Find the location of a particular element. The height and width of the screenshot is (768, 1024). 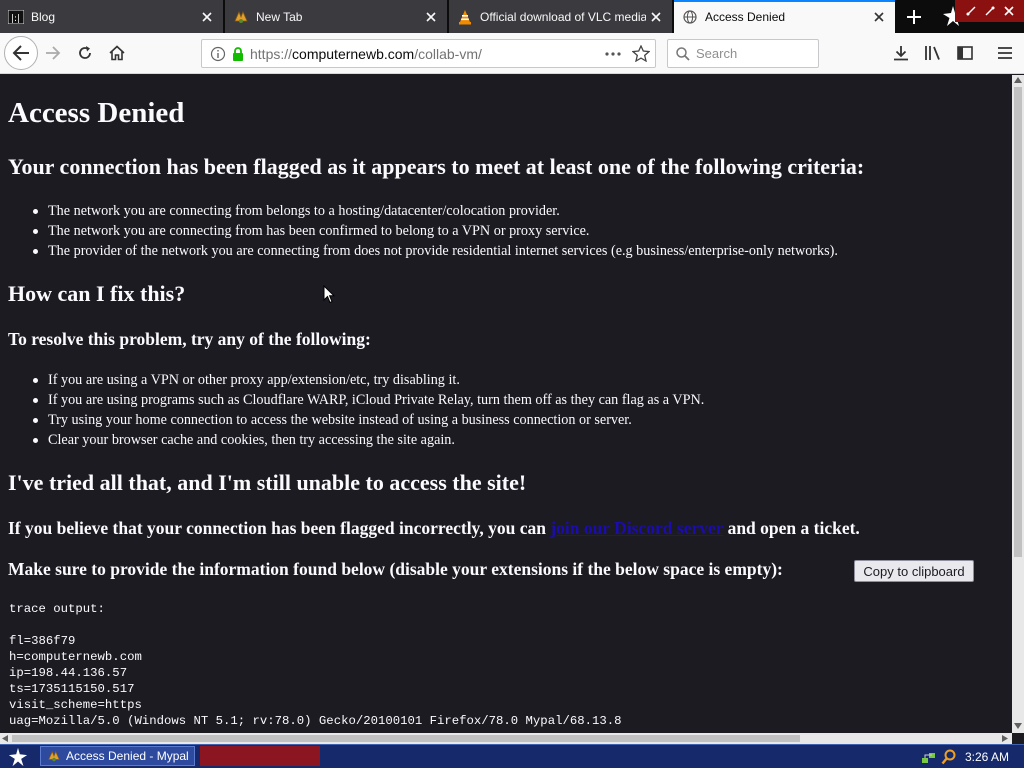

blog-favicon-icon: |:| is located at coordinates (16, 17).